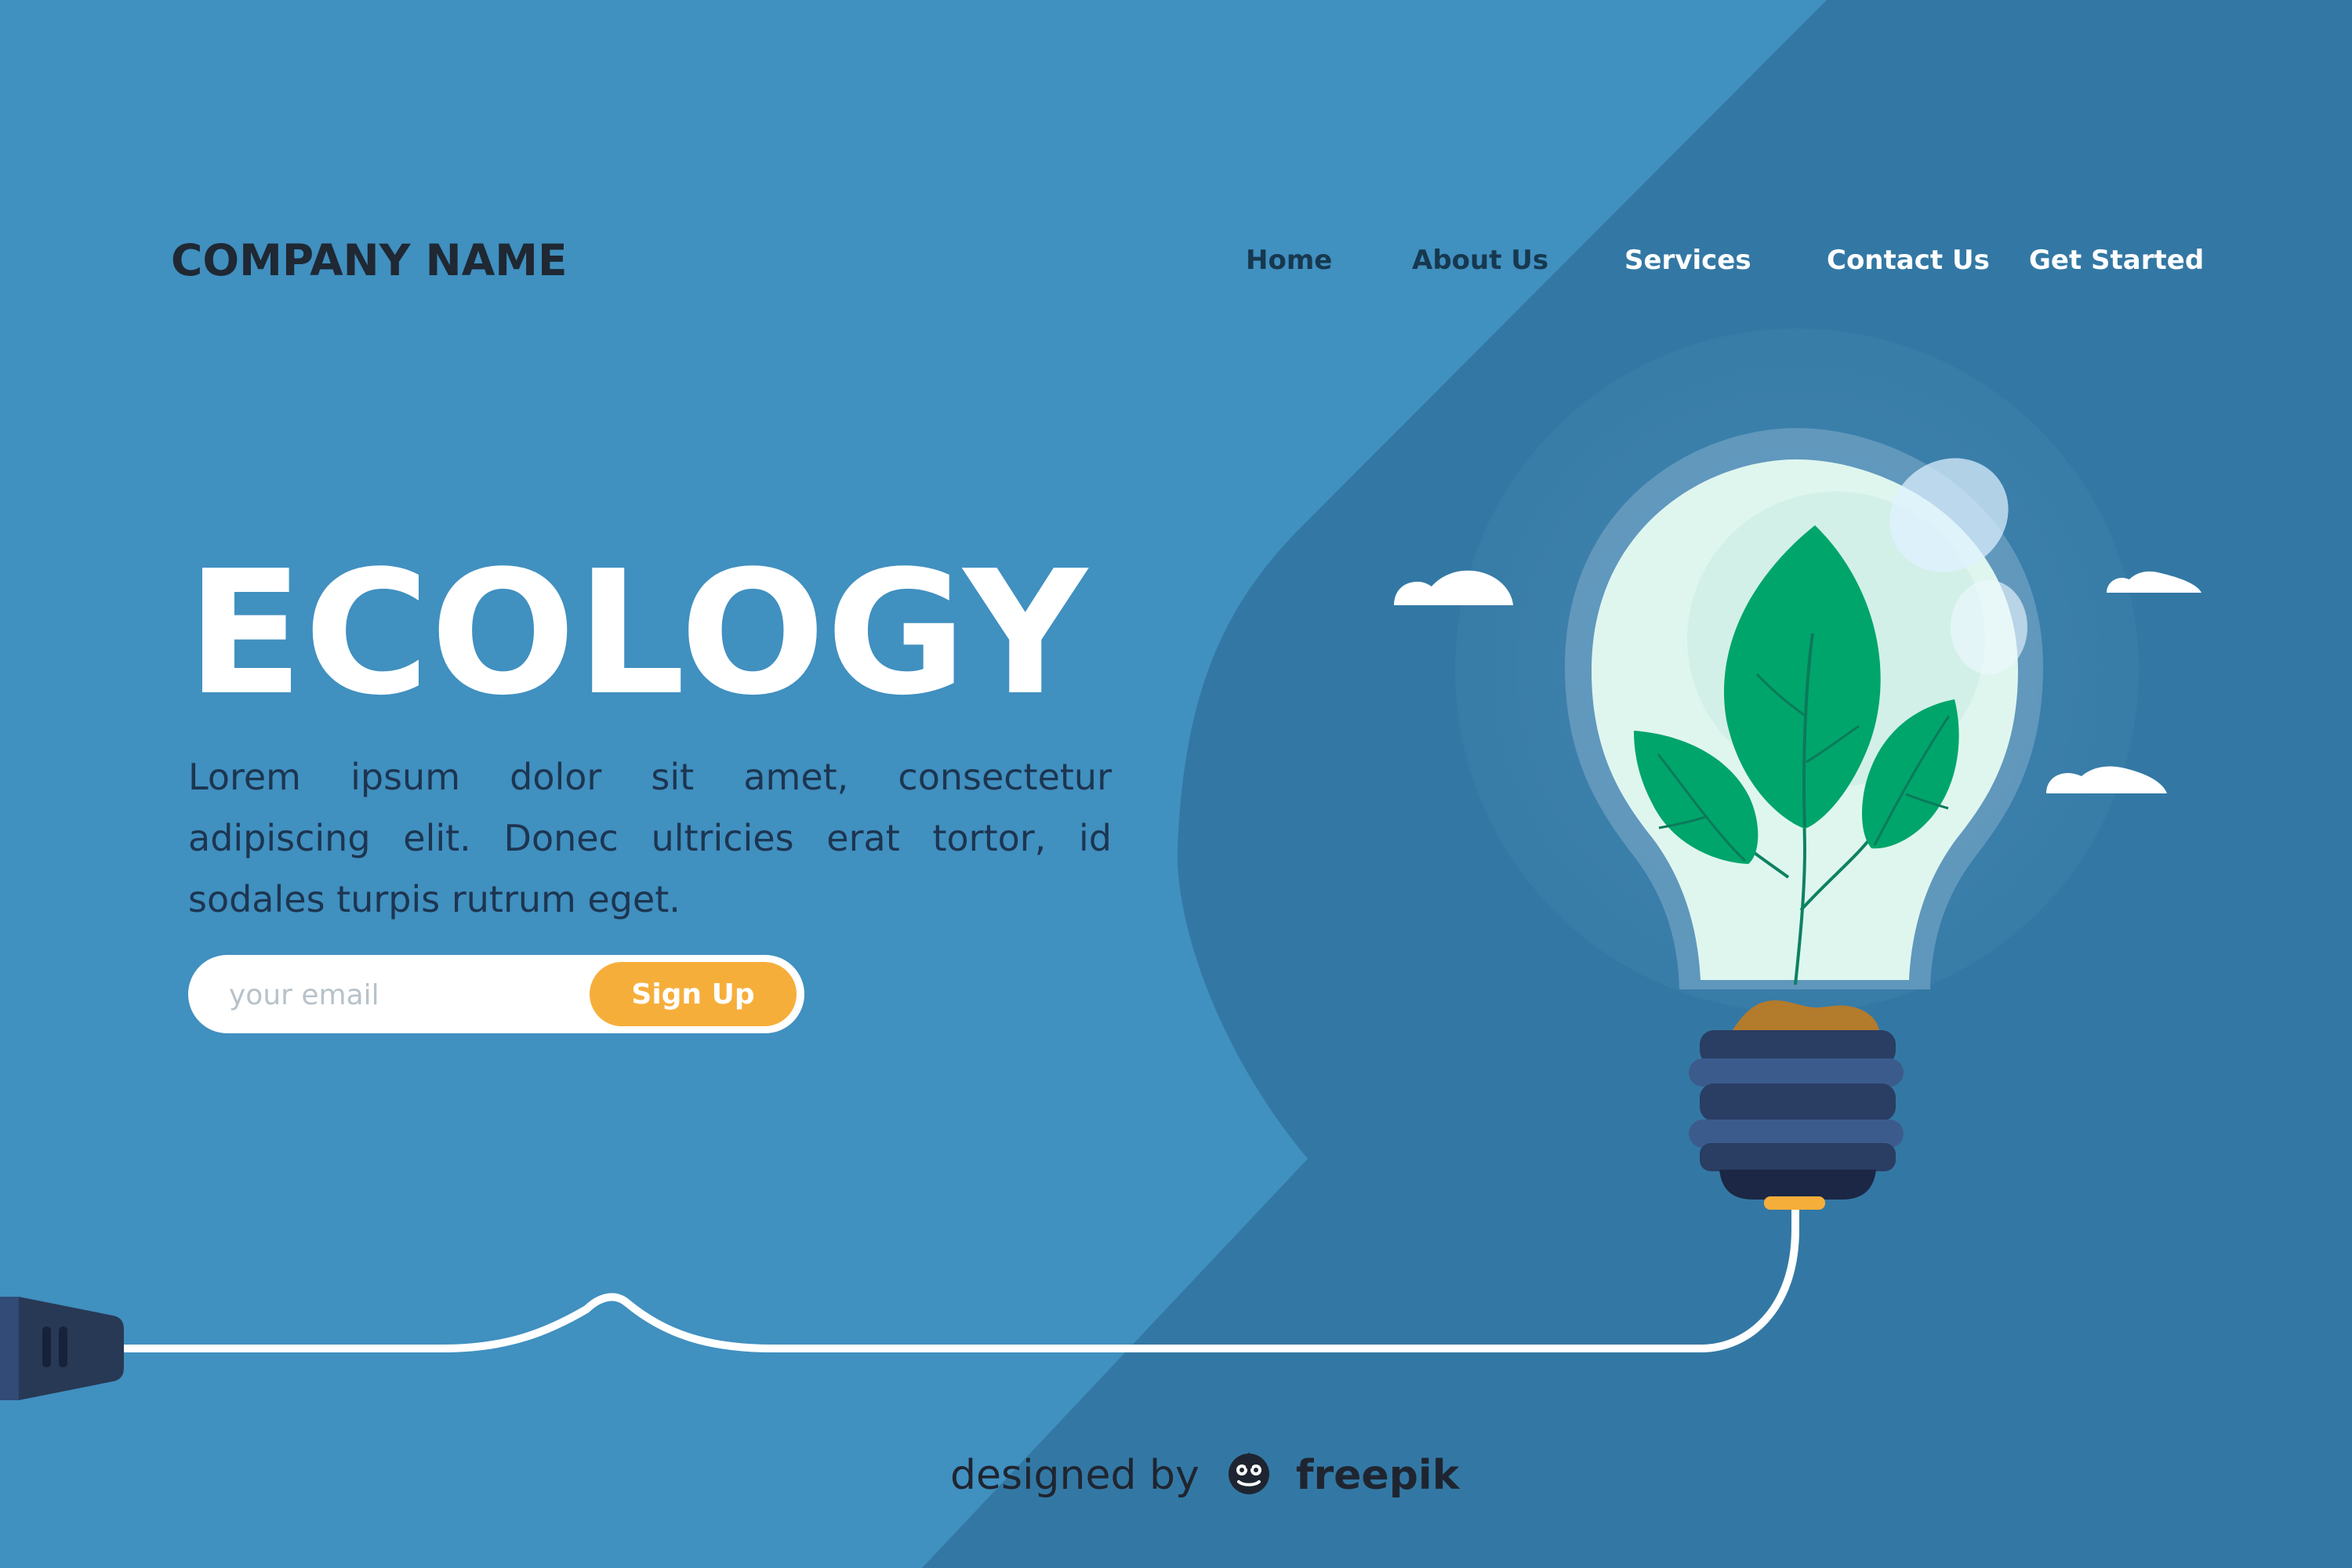 The height and width of the screenshot is (1568, 2352). I want to click on plug-prong-right, so click(63, 1347).